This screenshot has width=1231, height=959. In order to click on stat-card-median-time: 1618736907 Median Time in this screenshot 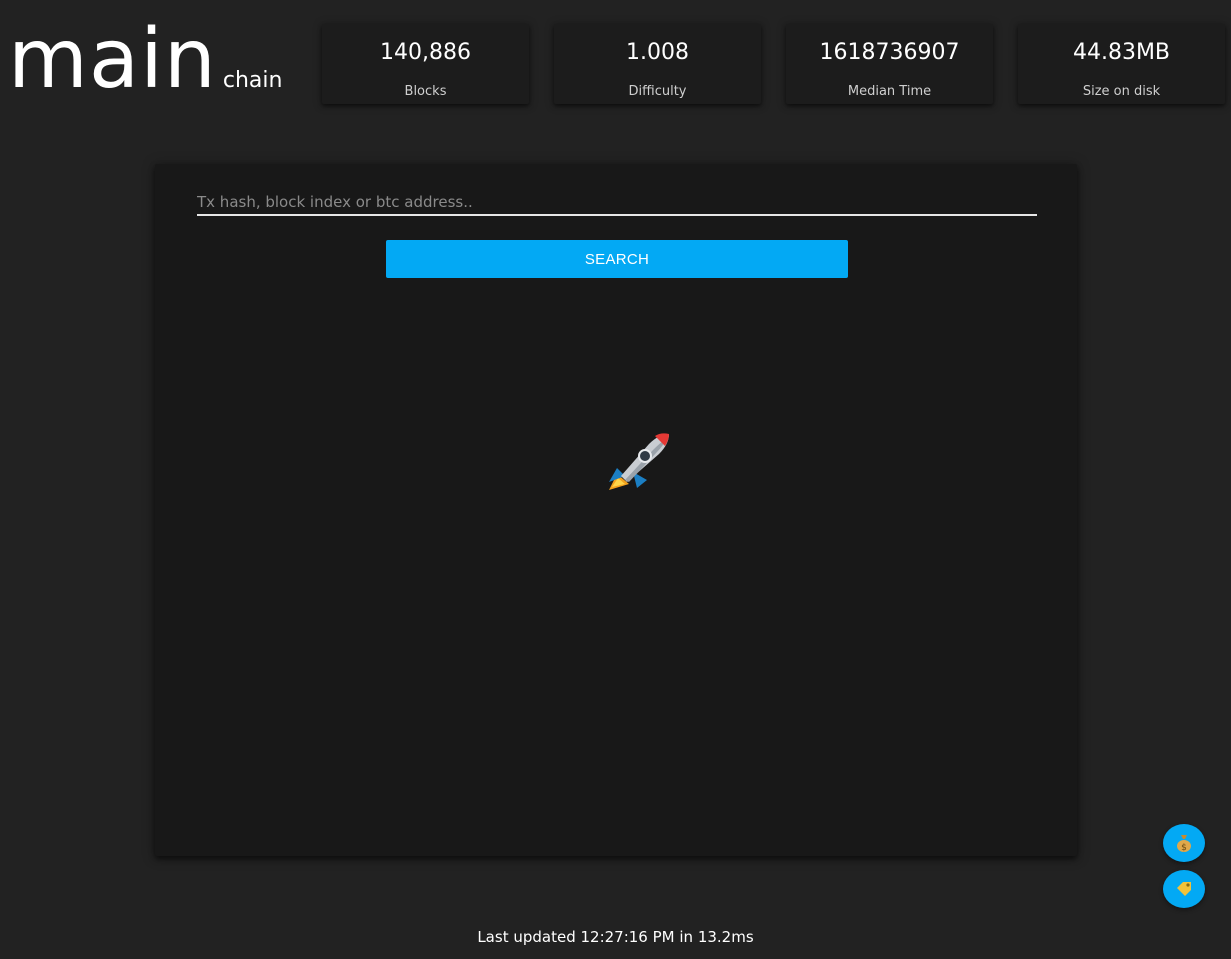, I will do `click(889, 64)`.